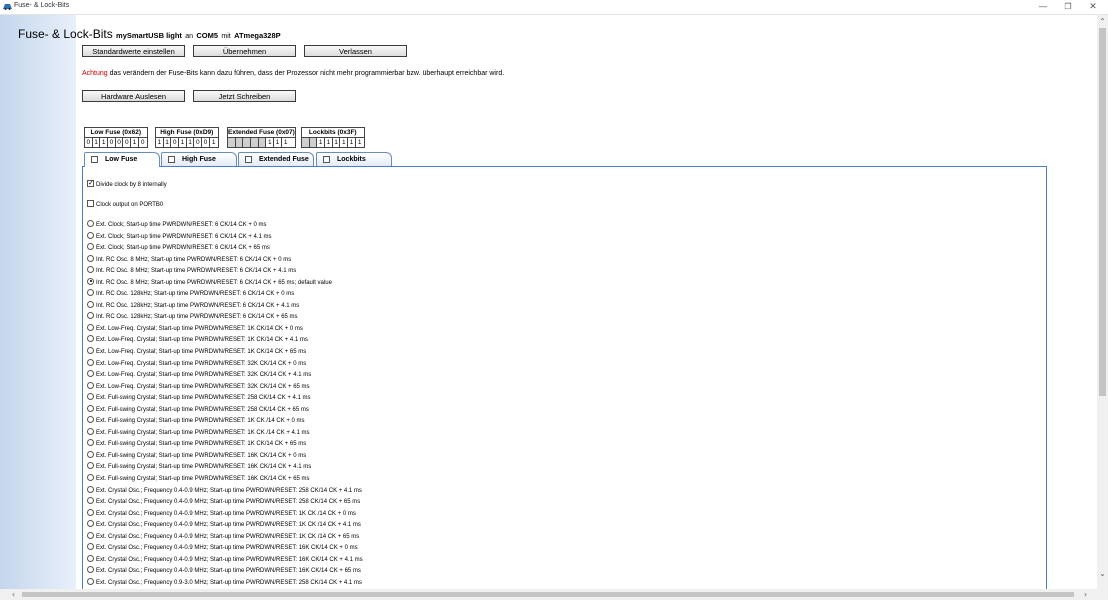 The width and height of the screenshot is (1108, 600). What do you see at coordinates (244, 96) in the screenshot?
I see `write-now-button: Jetzt Schreiben` at bounding box center [244, 96].